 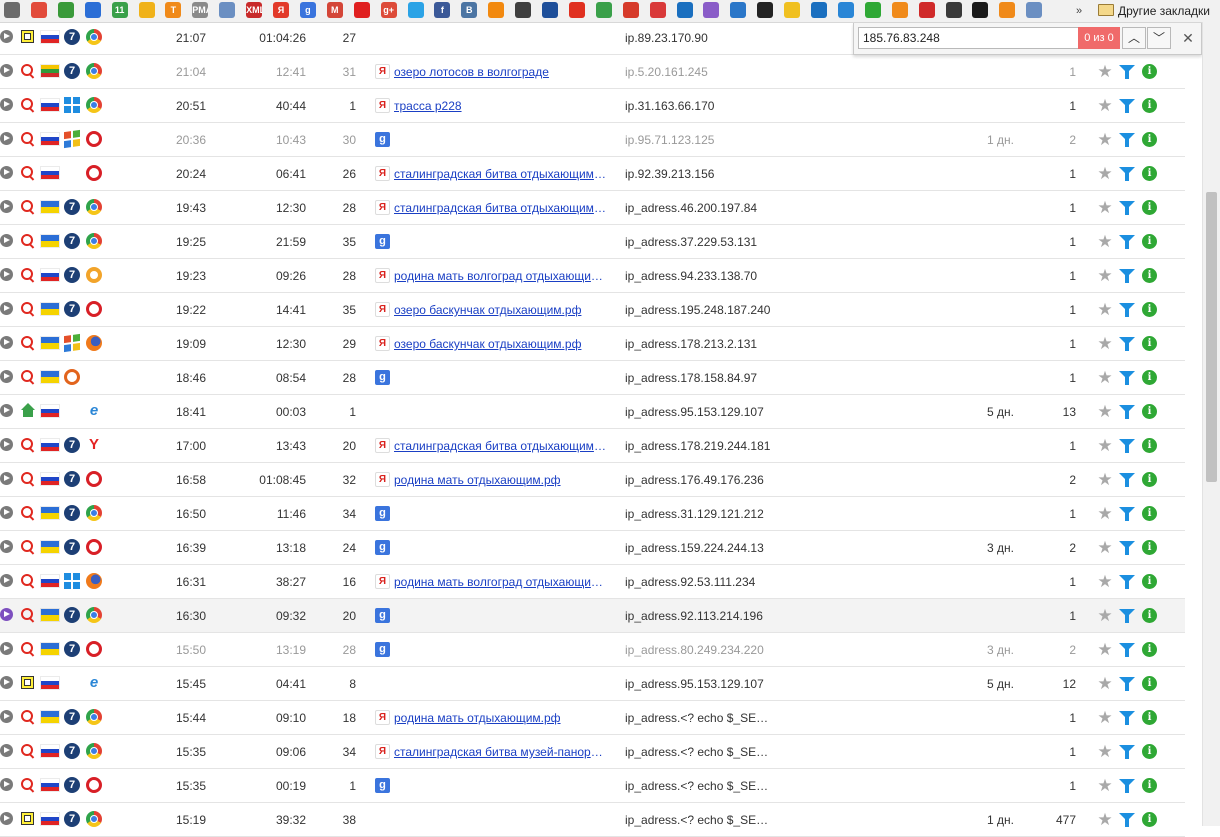 What do you see at coordinates (1159, 38) in the screenshot?
I see `find-next-button: ﹀` at bounding box center [1159, 38].